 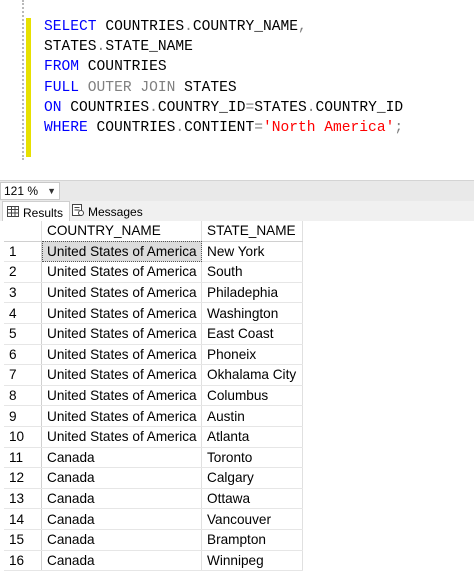 What do you see at coordinates (252, 293) in the screenshot?
I see `cell-state-name: Philadephia` at bounding box center [252, 293].